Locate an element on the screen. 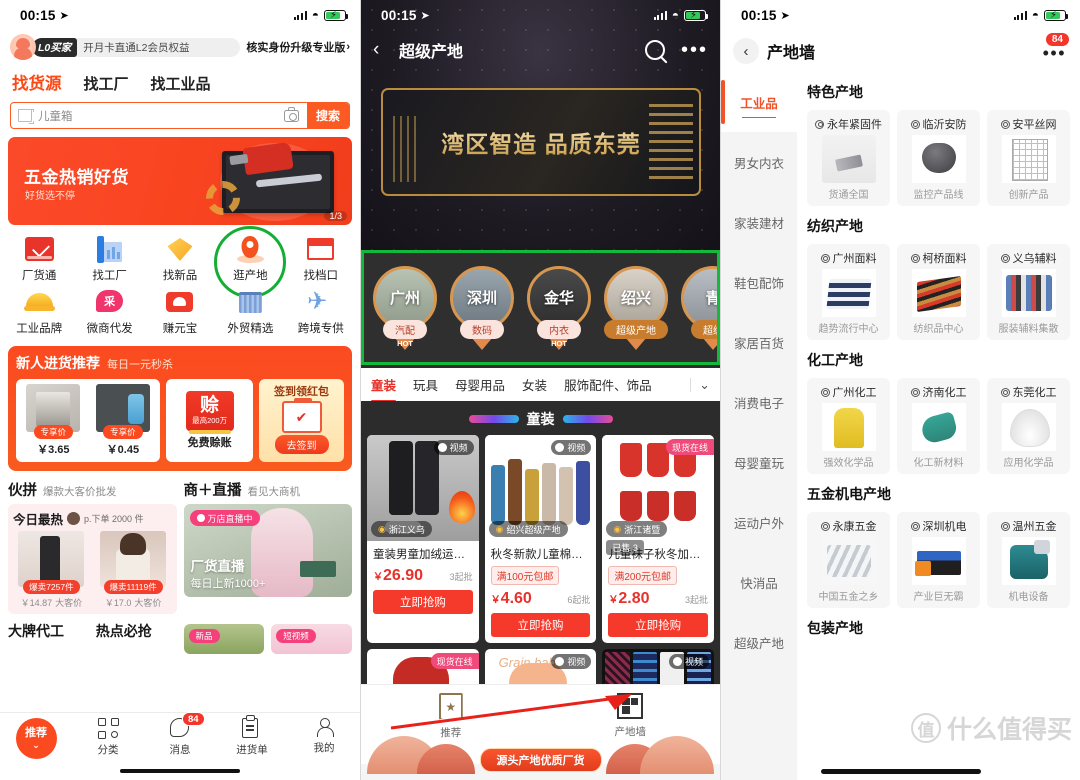  signin-button: 去签到 is located at coordinates (301, 444).